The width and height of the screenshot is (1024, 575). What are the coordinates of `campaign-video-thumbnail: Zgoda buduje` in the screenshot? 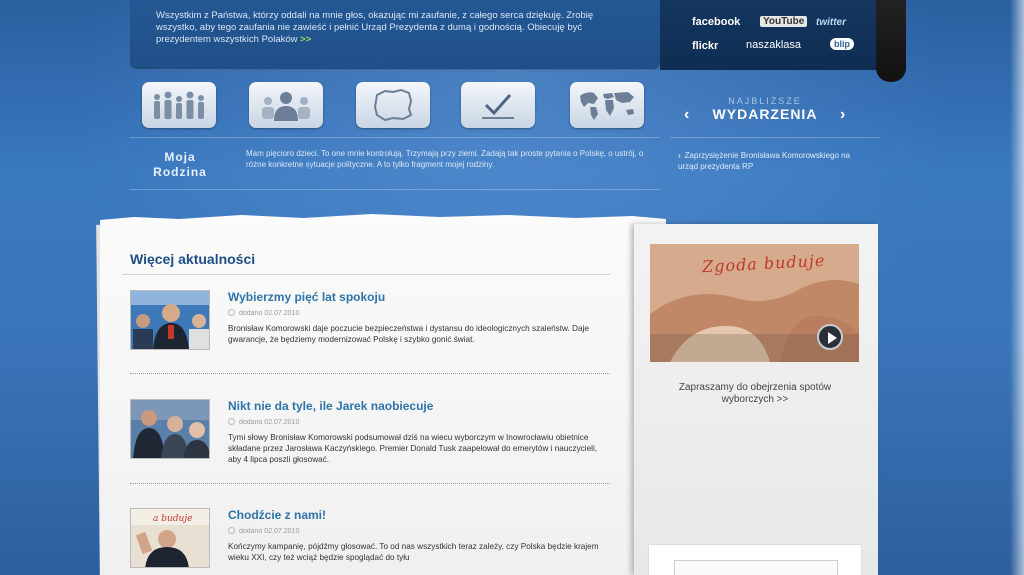 It's located at (754, 303).